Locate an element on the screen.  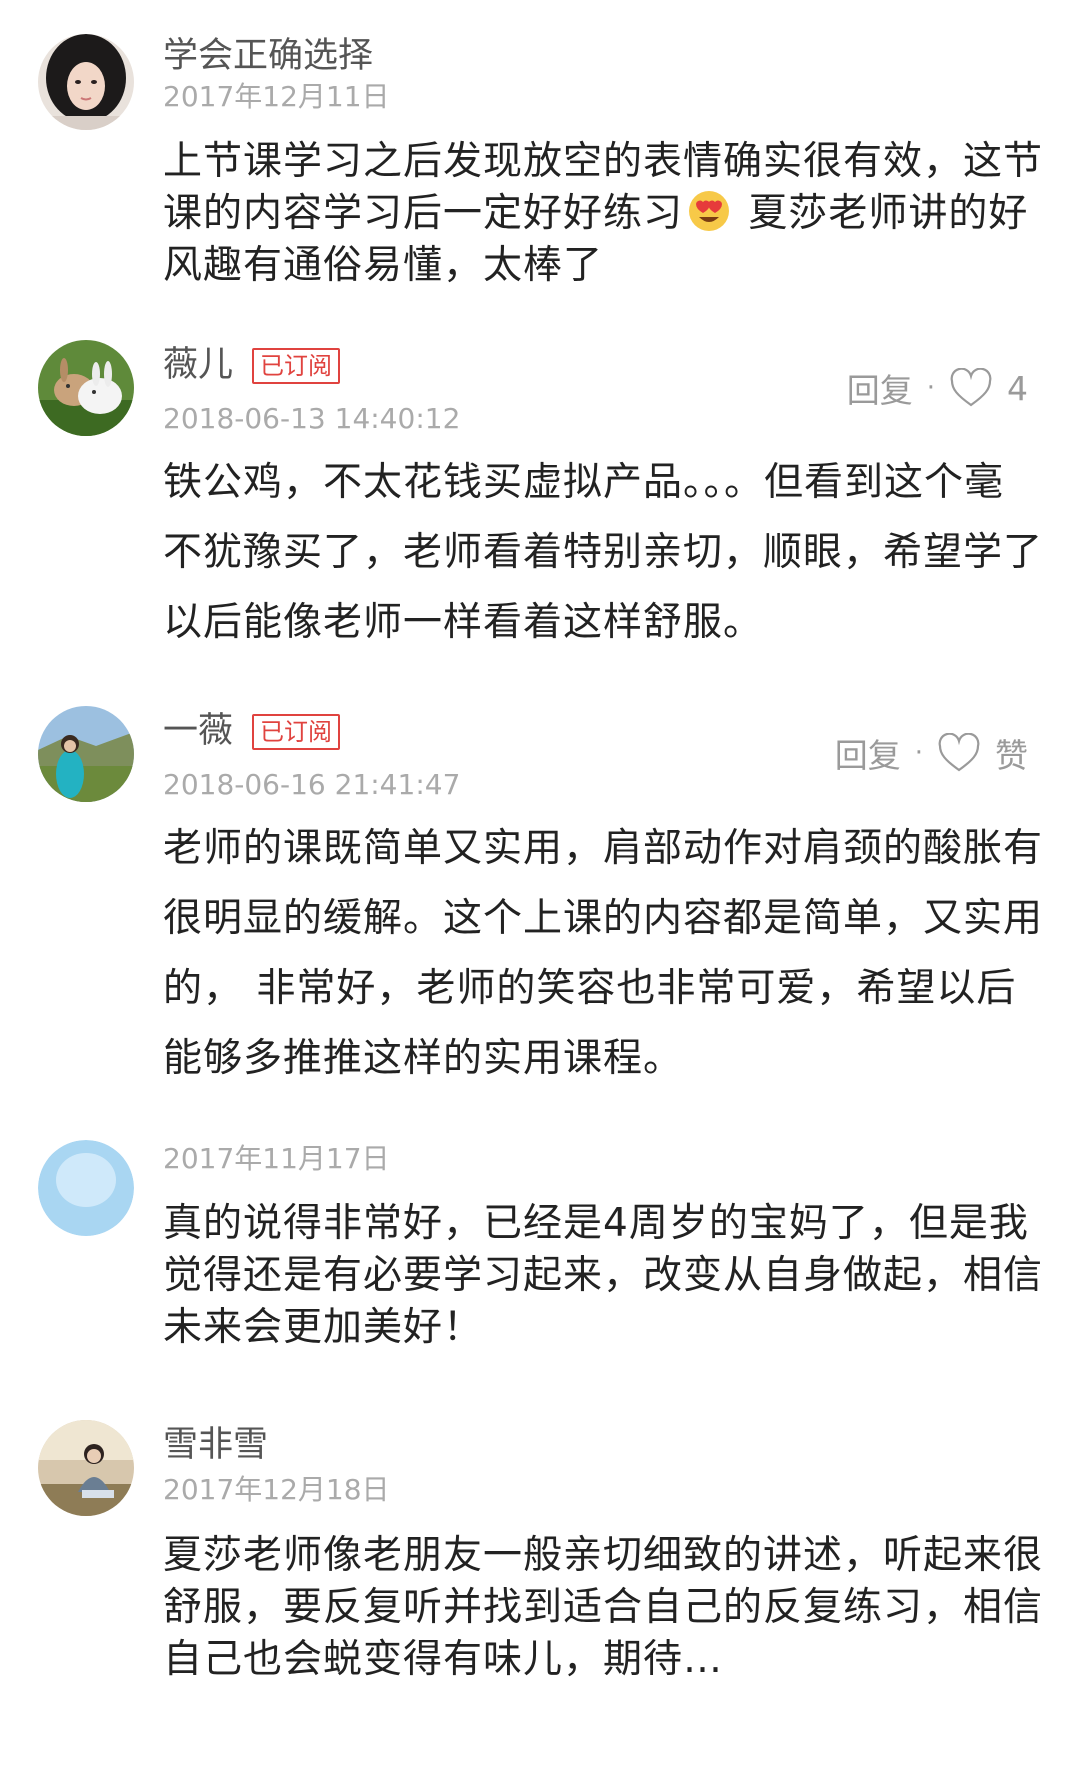
default-avatar-icon is located at coordinates (86, 1188).